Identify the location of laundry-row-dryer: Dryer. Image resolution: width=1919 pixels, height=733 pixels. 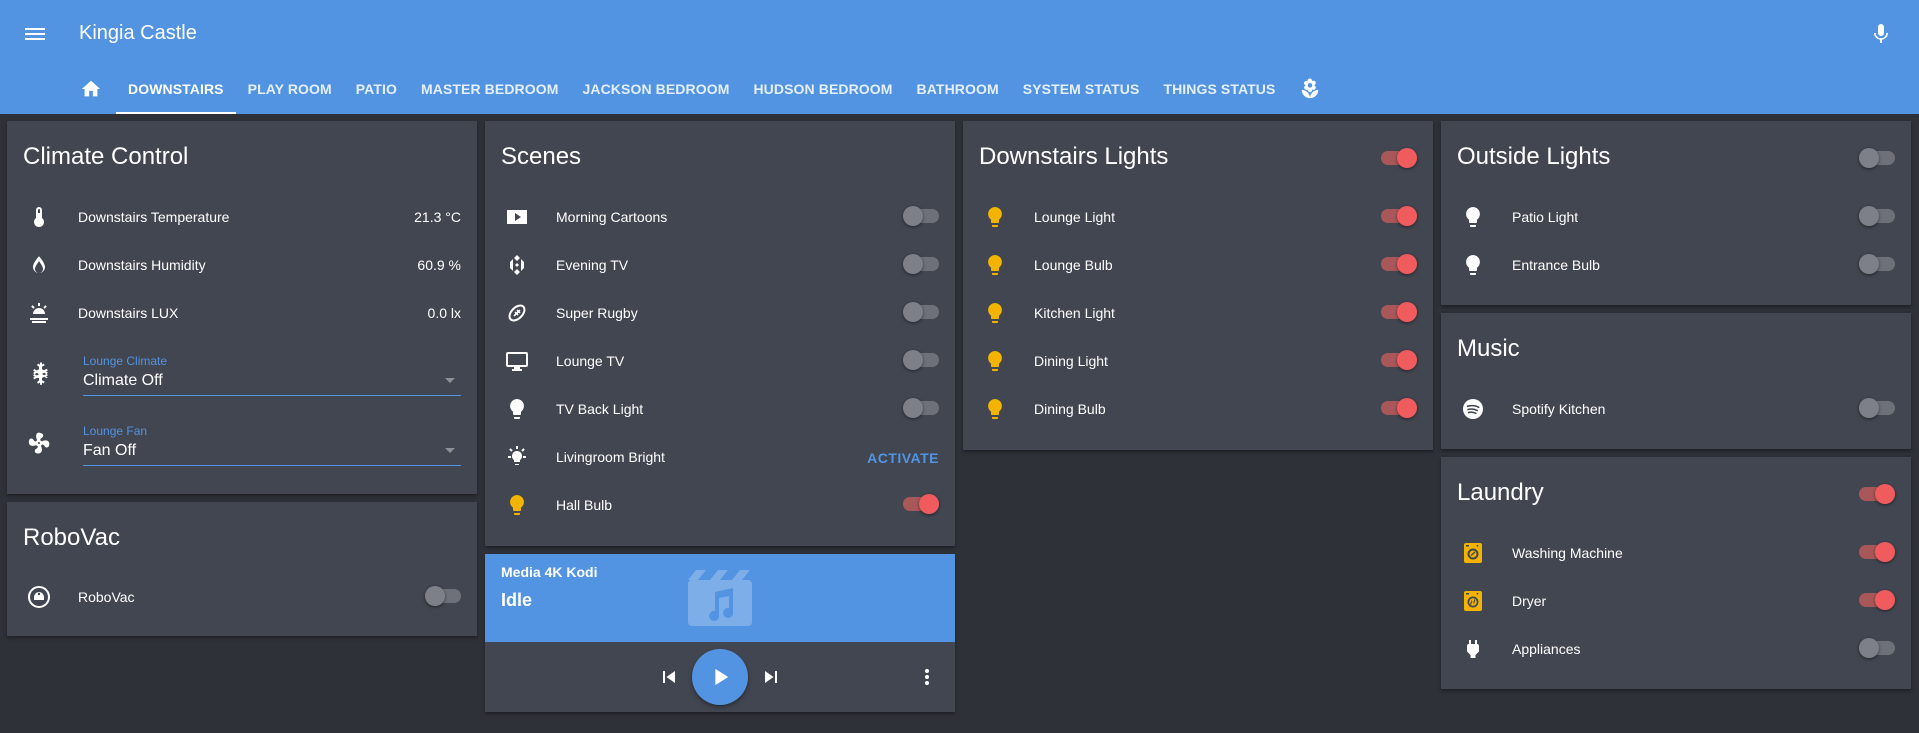
(1676, 601).